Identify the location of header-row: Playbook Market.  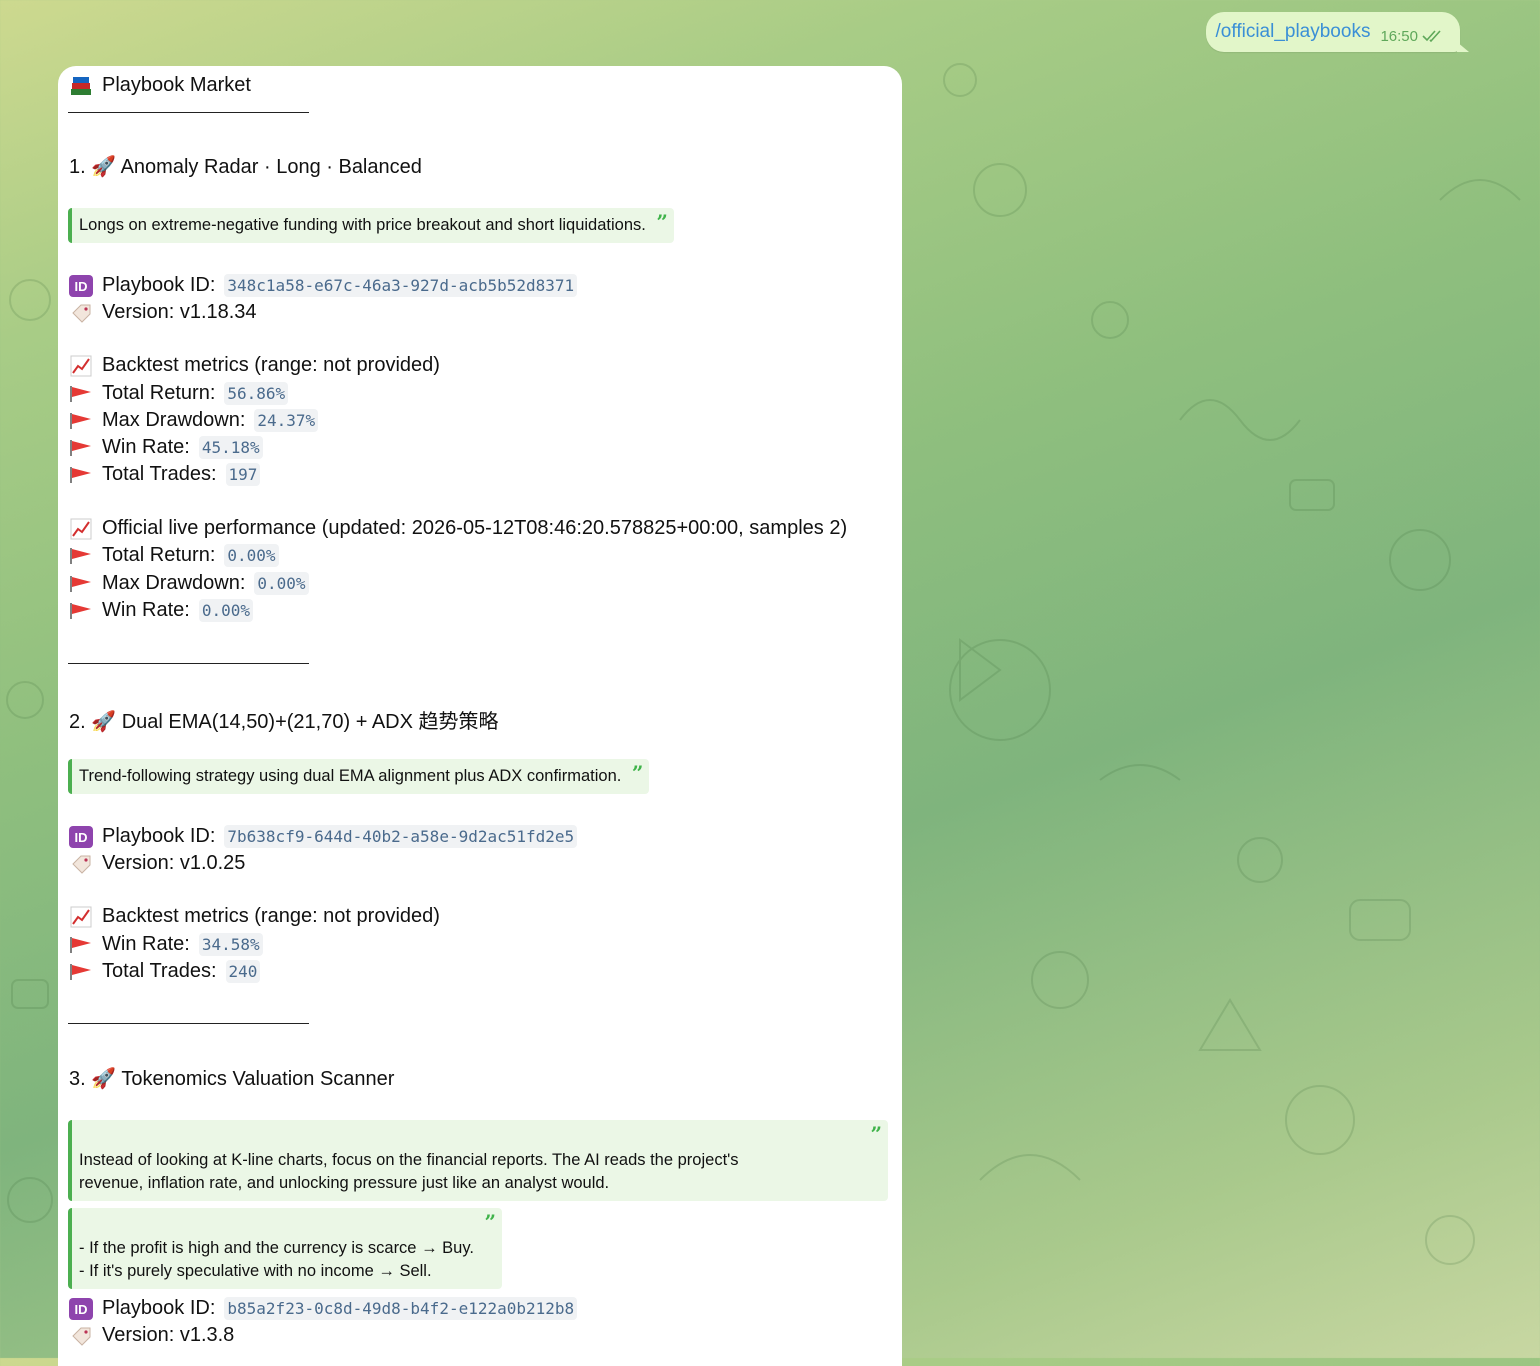
(160, 85).